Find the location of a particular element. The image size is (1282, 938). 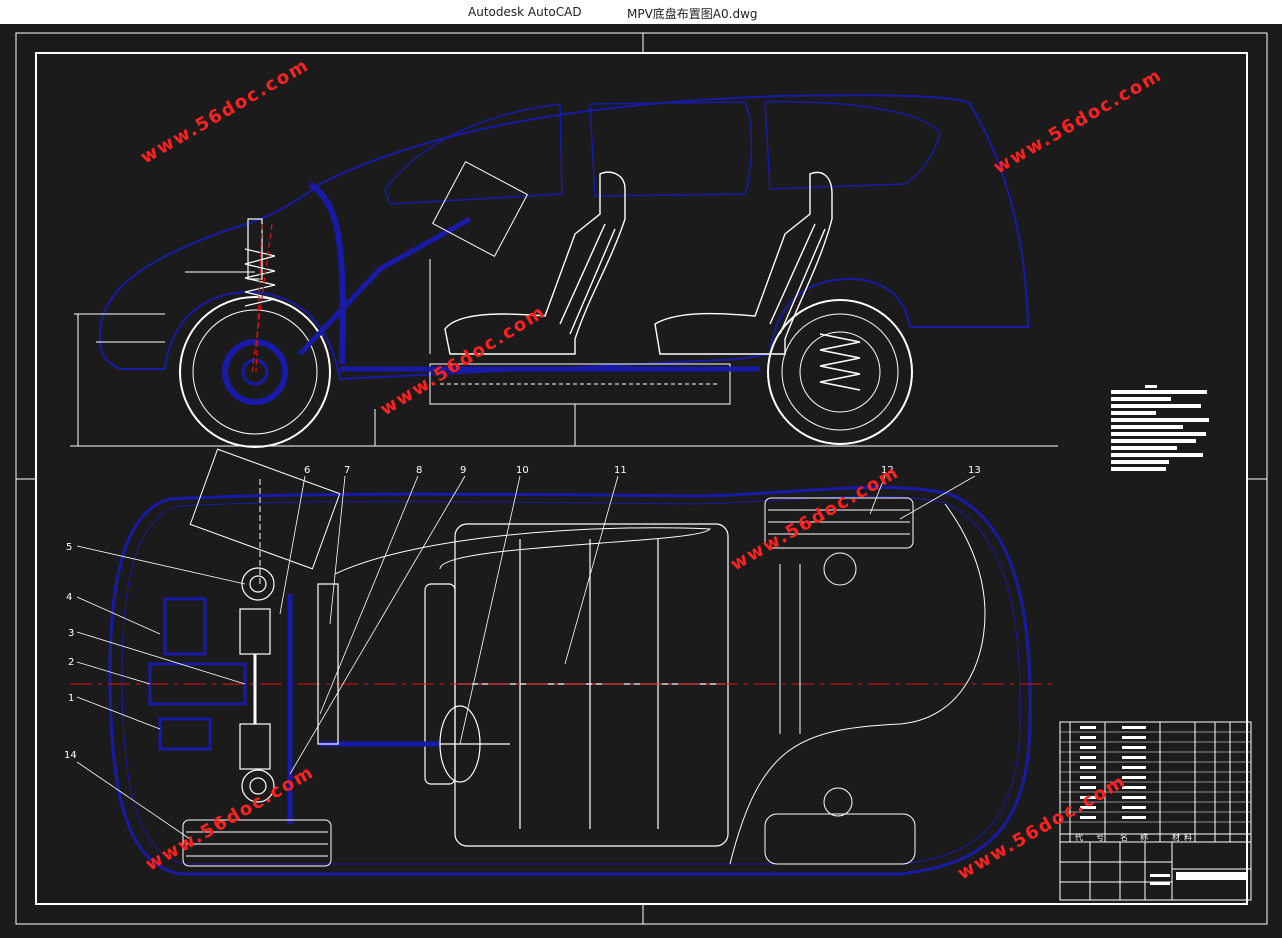

balloon-2: 2 is located at coordinates (71, 662).